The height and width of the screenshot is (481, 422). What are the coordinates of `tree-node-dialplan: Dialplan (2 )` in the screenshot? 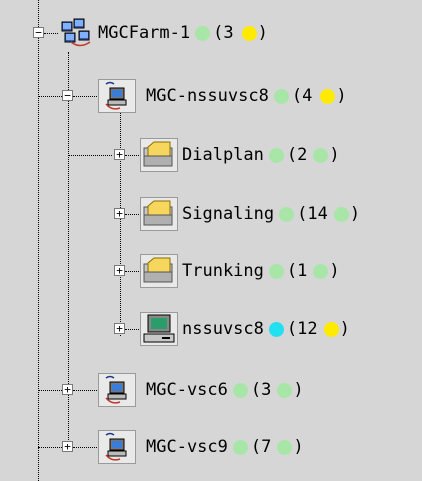 It's located at (240, 155).